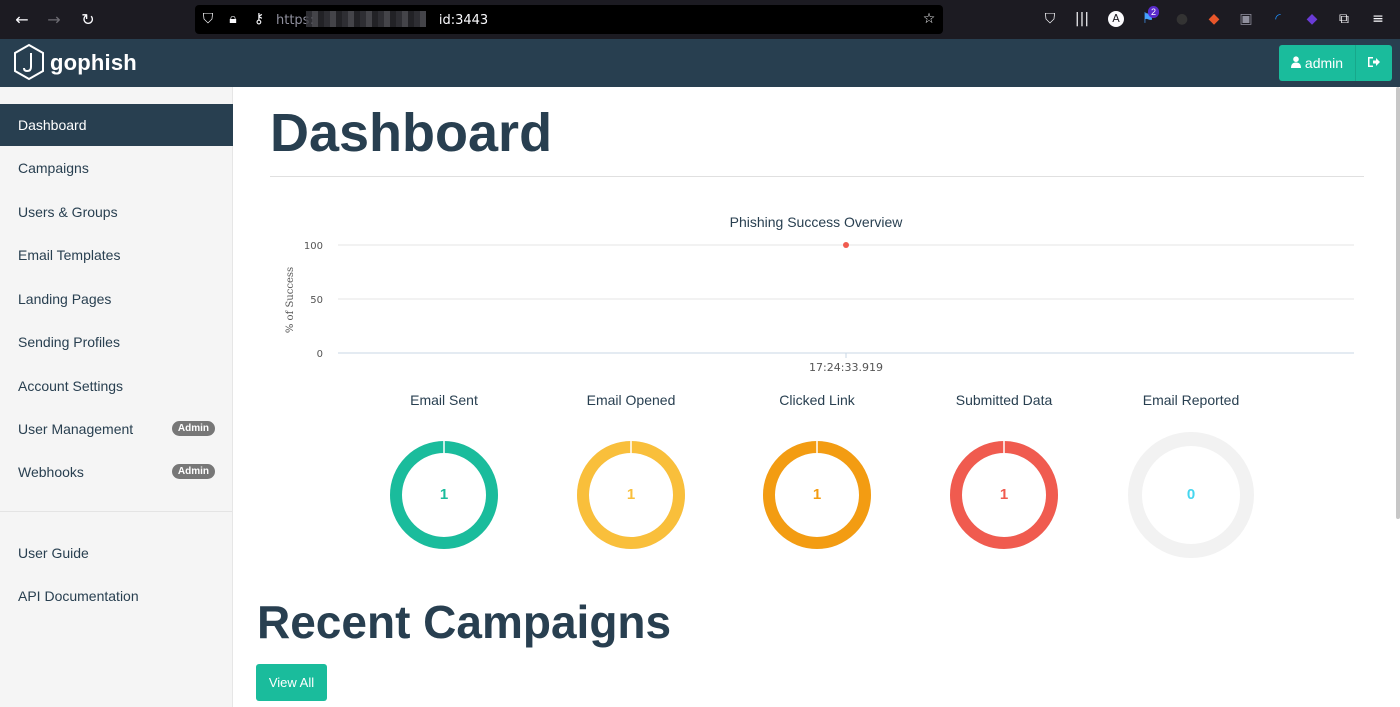 The width and height of the screenshot is (1400, 707). What do you see at coordinates (1278, 19) in the screenshot?
I see `circle-extension-icon: ◜` at bounding box center [1278, 19].